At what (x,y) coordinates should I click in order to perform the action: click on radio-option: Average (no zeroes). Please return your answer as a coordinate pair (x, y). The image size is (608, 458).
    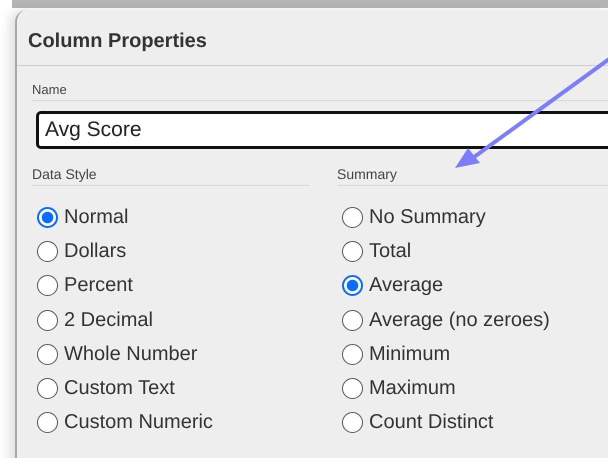
    Looking at the image, I should click on (472, 320).